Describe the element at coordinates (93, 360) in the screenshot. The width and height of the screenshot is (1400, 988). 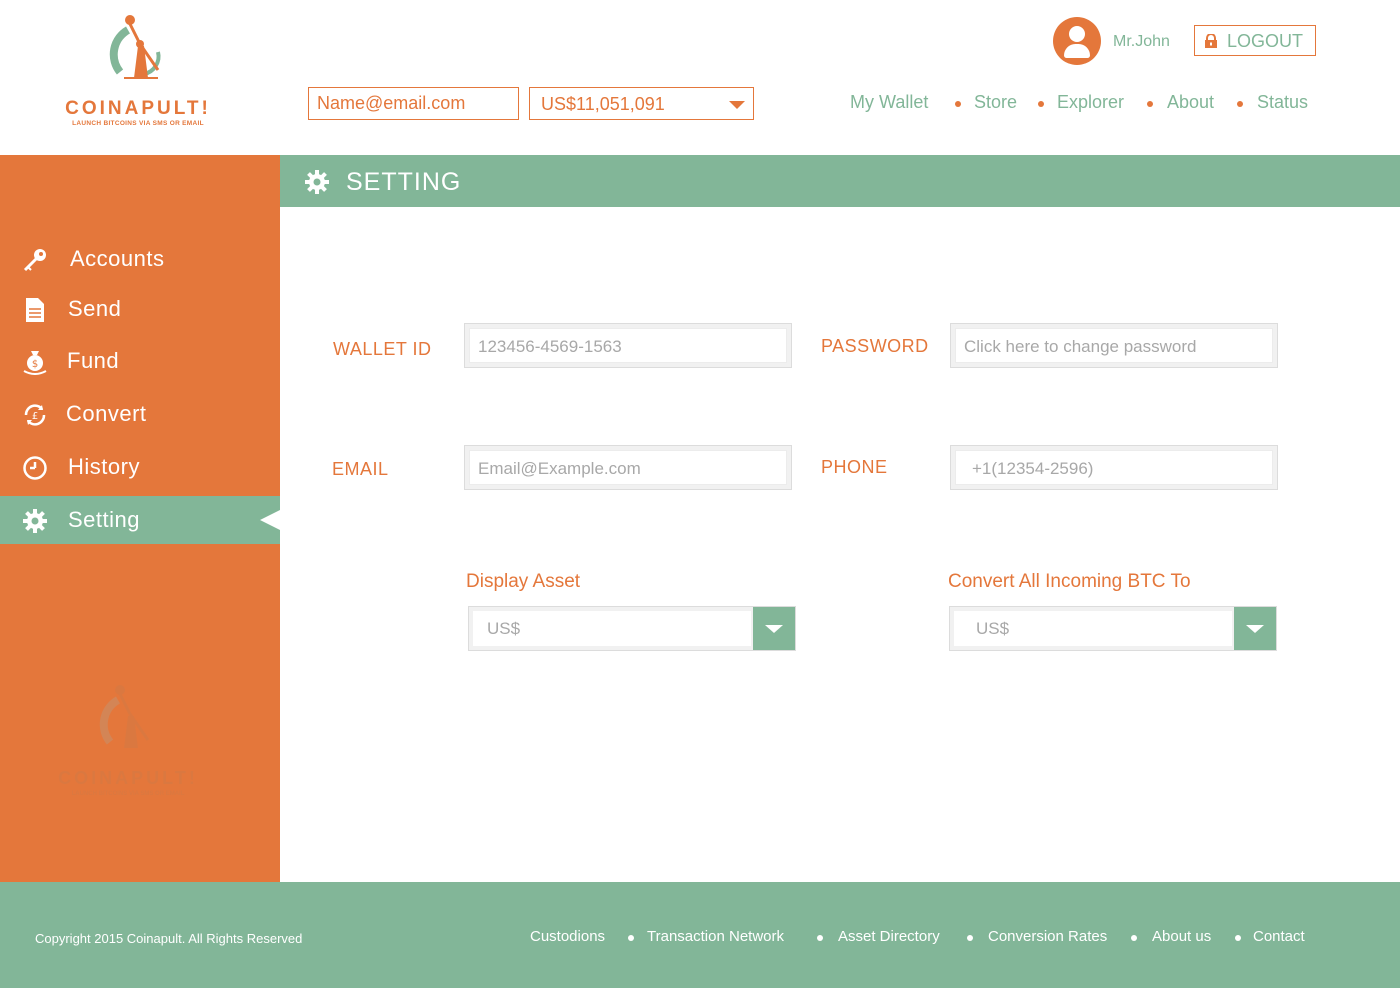
I see `sidebar-item-label: Fund` at that location.